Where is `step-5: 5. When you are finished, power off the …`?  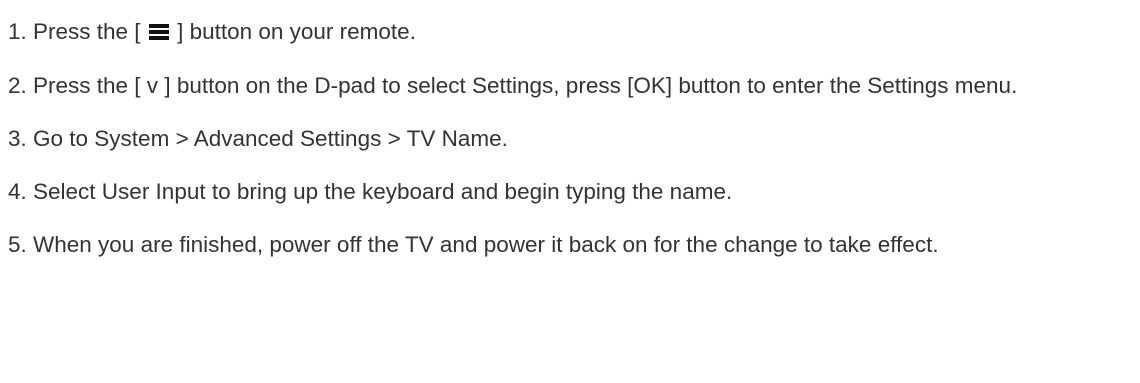 step-5: 5. When you are finished, power off the … is located at coordinates (473, 244).